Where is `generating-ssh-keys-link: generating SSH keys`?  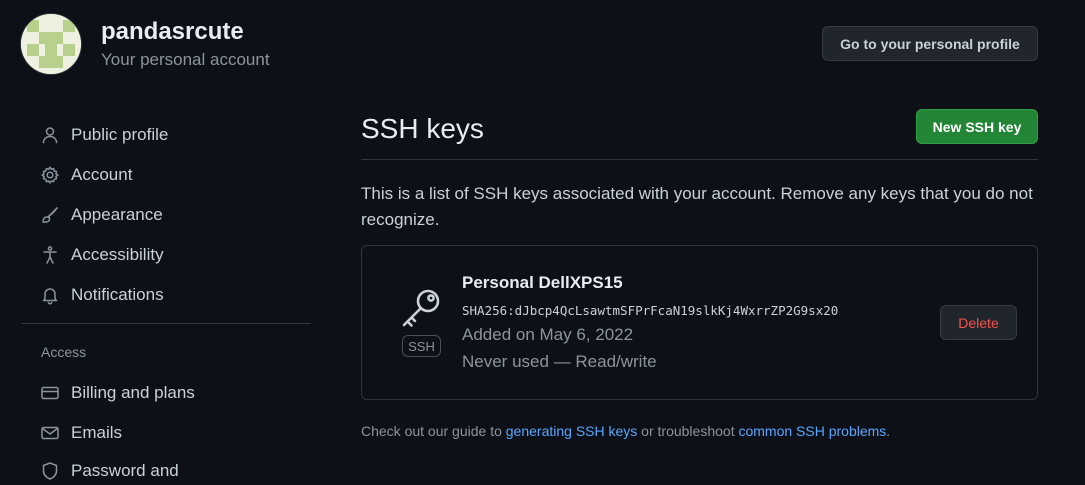 generating-ssh-keys-link: generating SSH keys is located at coordinates (572, 431).